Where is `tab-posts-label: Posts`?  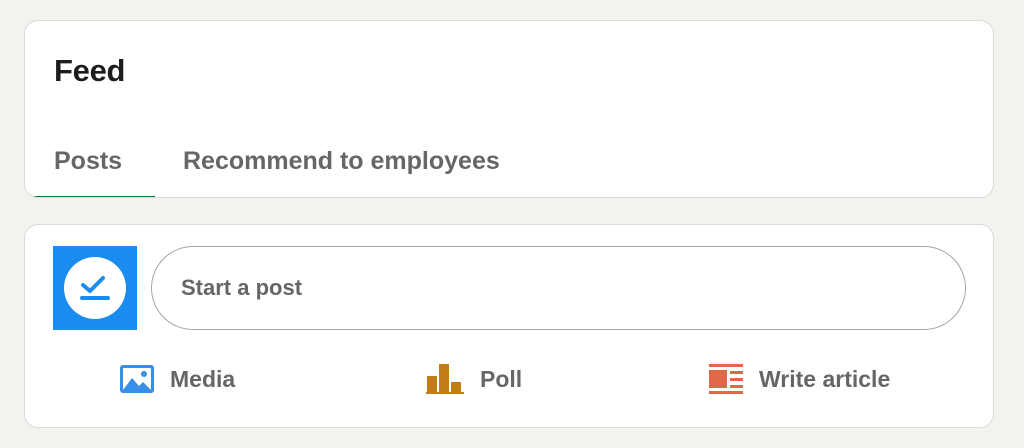
tab-posts-label: Posts is located at coordinates (88, 160).